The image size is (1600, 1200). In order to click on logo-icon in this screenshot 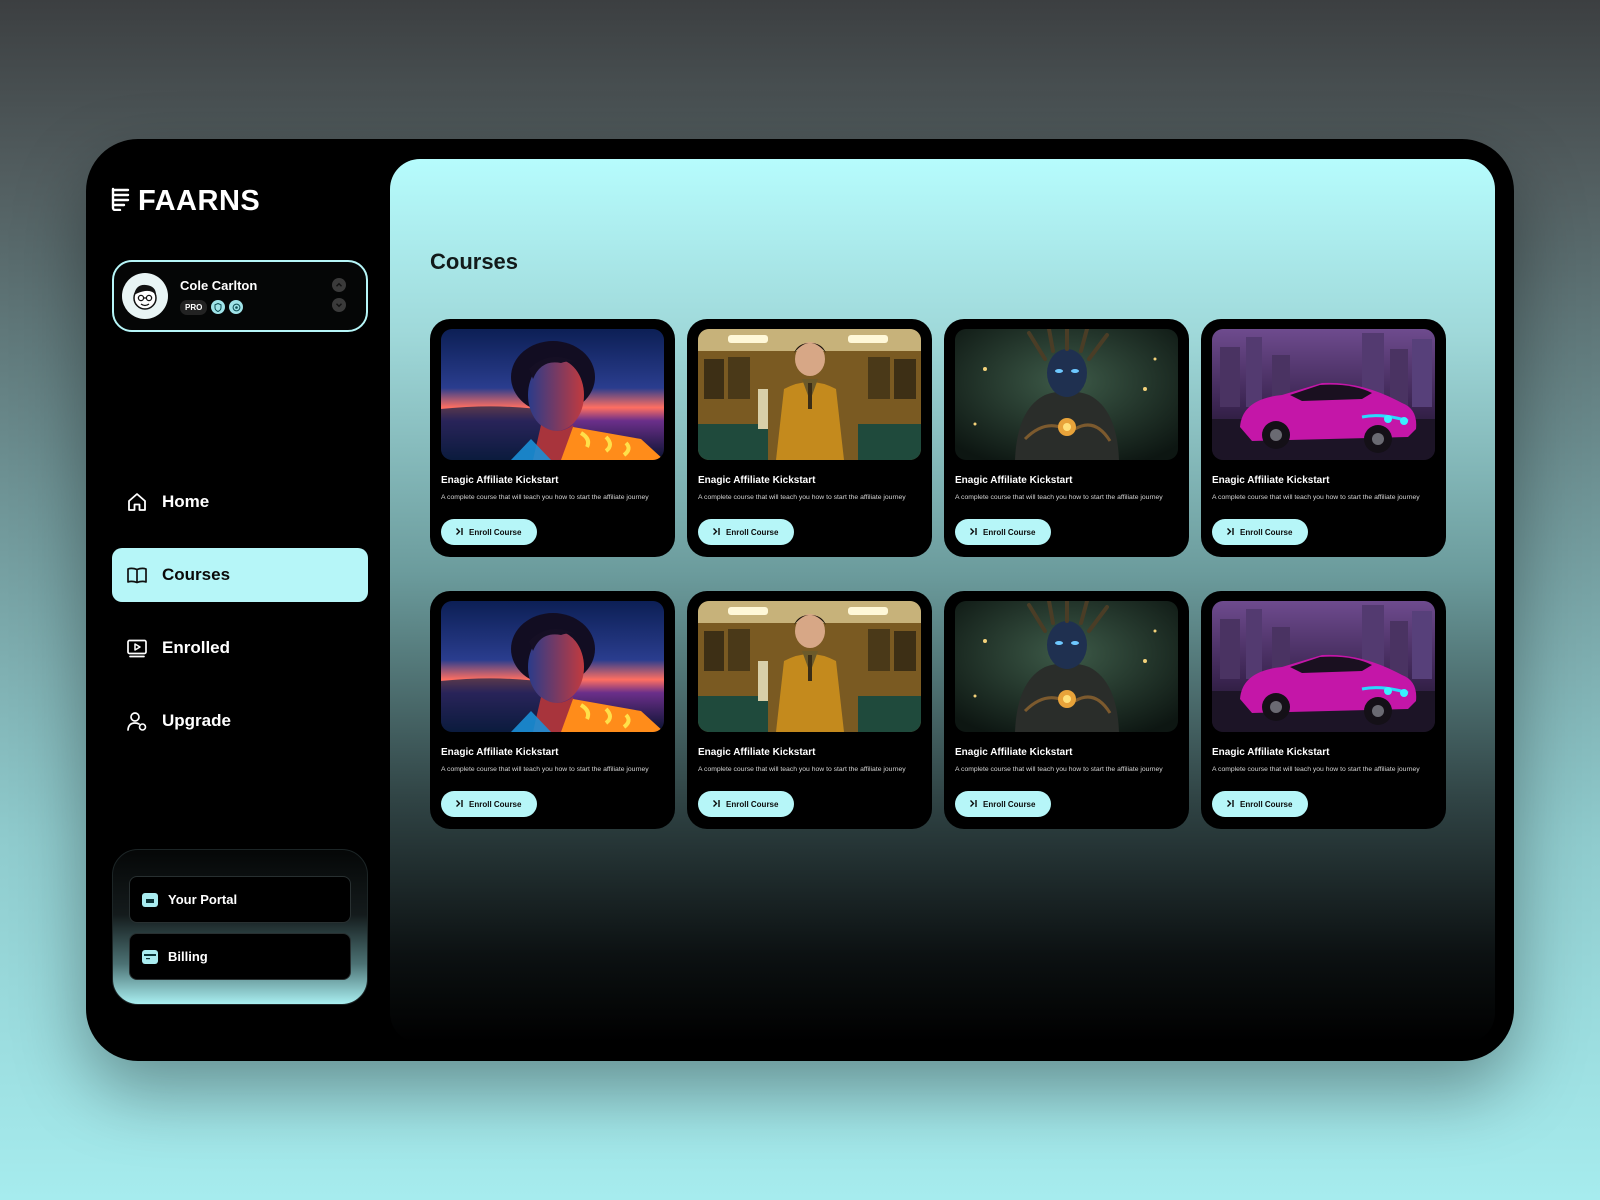, I will do `click(121, 201)`.